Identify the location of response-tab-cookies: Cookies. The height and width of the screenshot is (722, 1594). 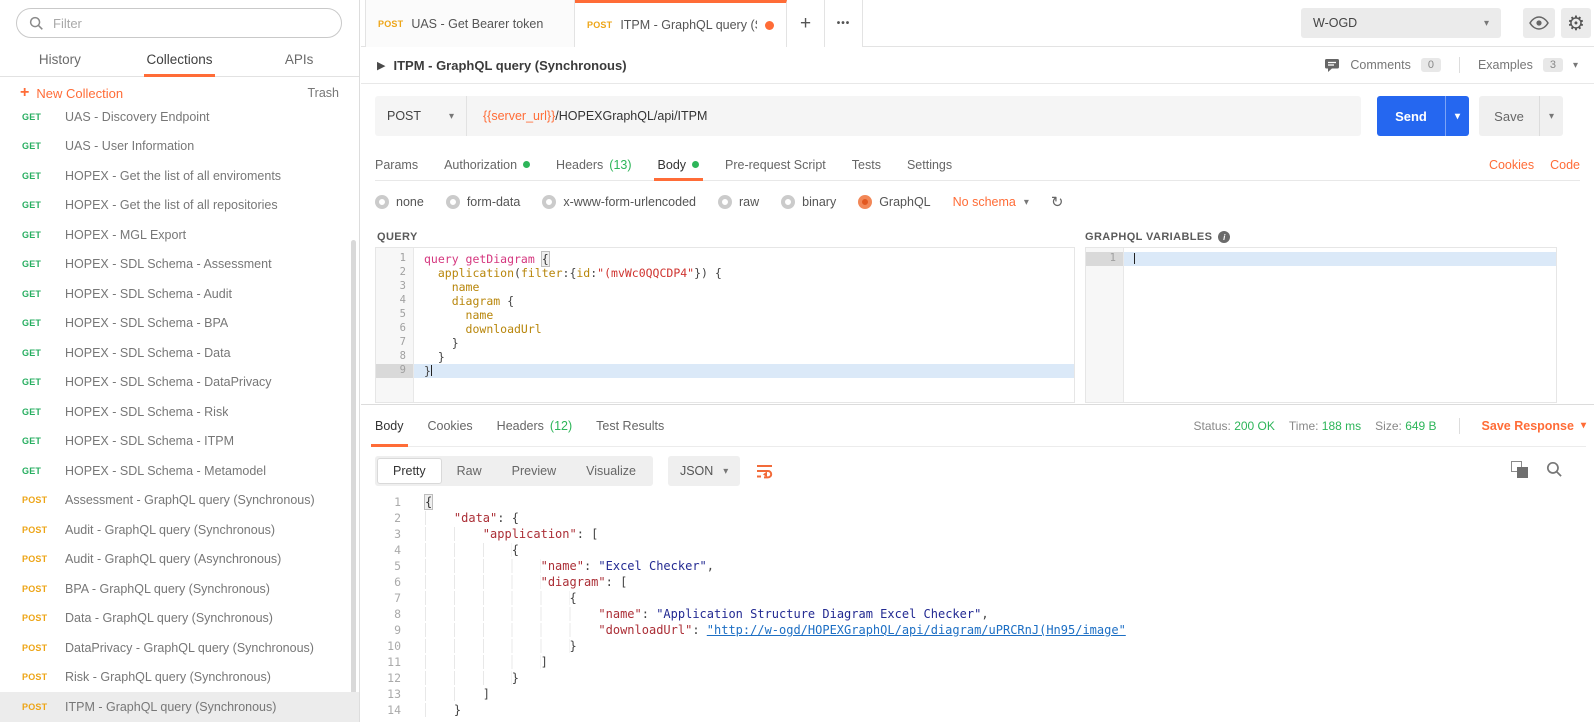
(450, 425).